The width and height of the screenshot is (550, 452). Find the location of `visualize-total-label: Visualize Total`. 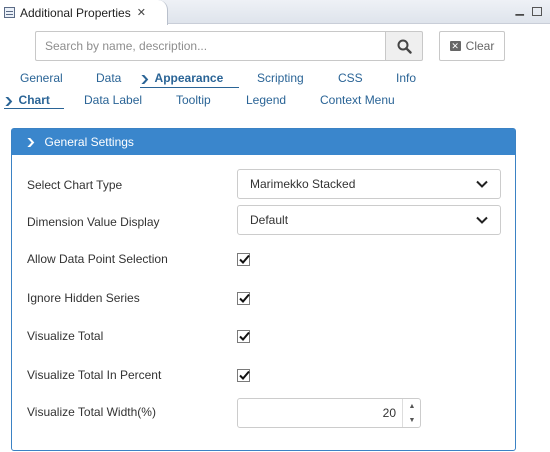

visualize-total-label: Visualize Total is located at coordinates (65, 336).